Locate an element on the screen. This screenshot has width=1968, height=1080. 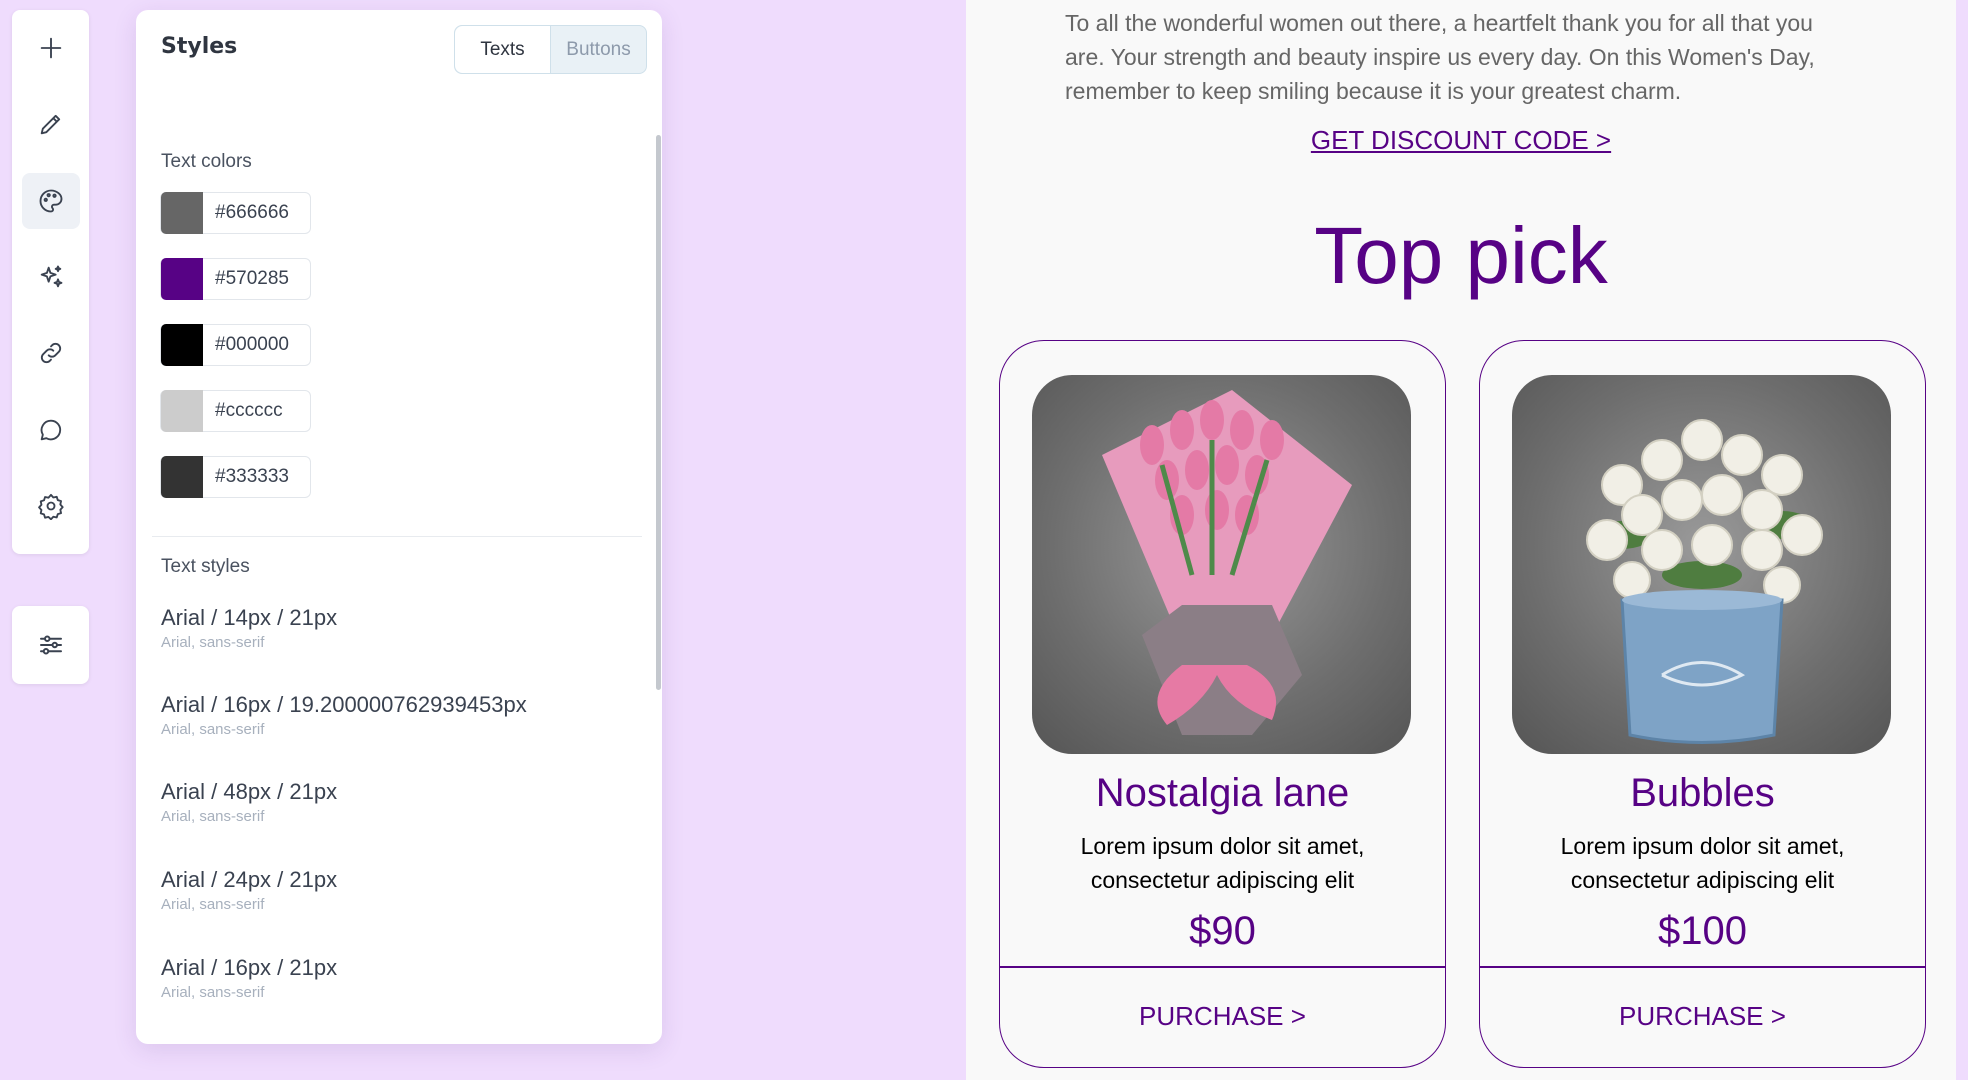
color-swatch-row: #570285 is located at coordinates (235, 279).